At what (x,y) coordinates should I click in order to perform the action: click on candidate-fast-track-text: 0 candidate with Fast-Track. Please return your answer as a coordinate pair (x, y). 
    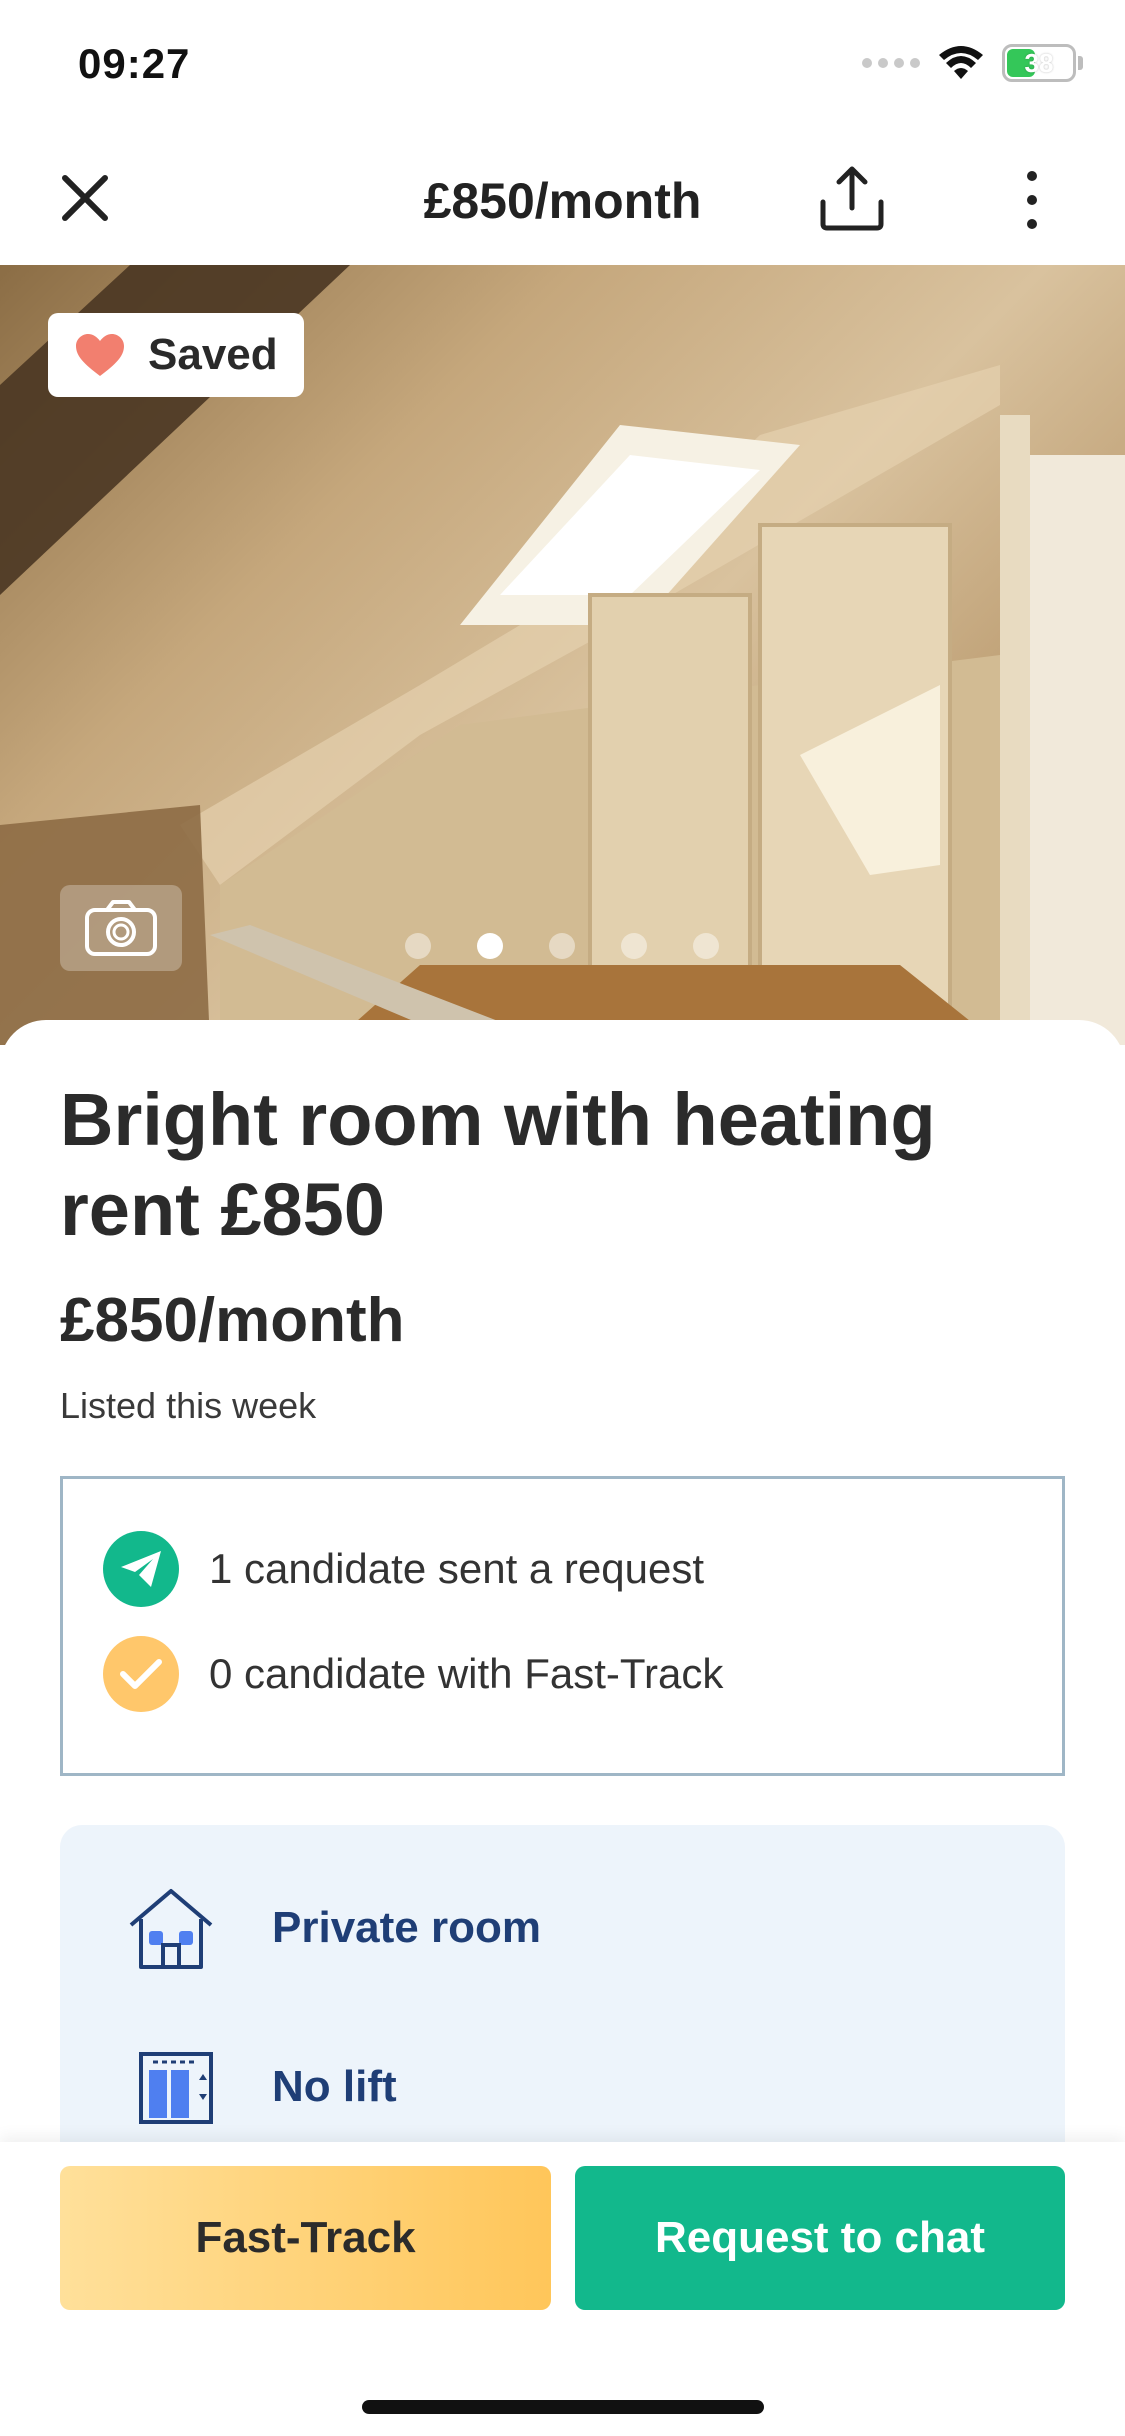
    Looking at the image, I should click on (466, 1673).